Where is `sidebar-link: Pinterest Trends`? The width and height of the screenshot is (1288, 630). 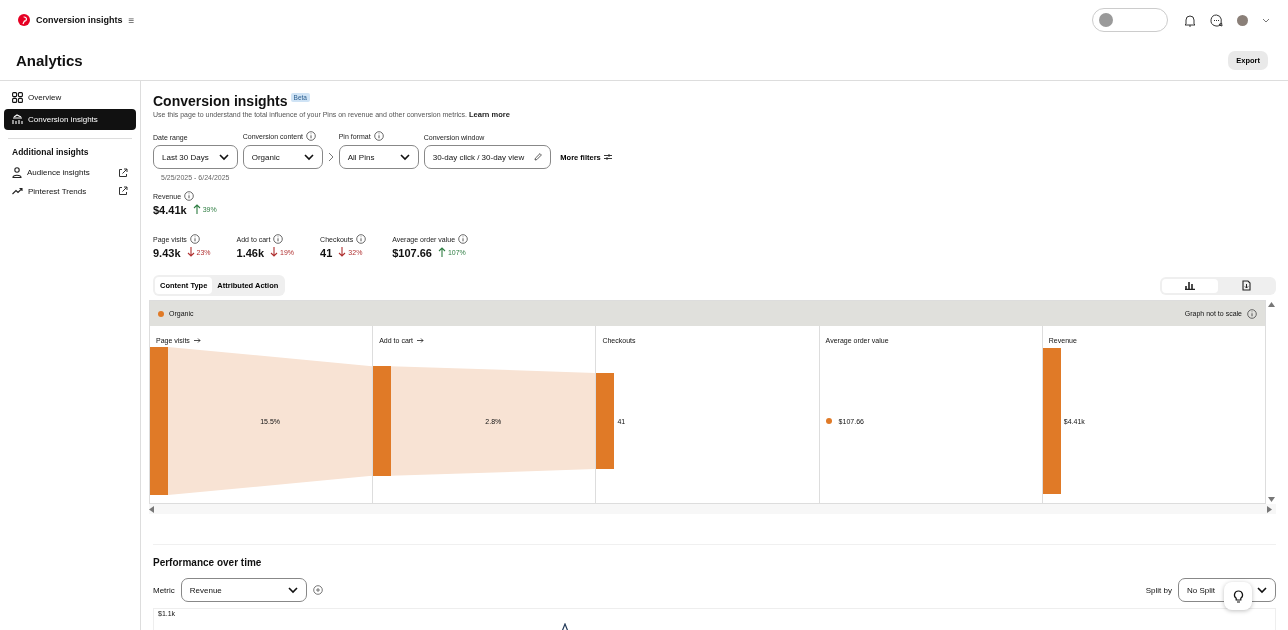
sidebar-link: Pinterest Trends is located at coordinates (70, 191).